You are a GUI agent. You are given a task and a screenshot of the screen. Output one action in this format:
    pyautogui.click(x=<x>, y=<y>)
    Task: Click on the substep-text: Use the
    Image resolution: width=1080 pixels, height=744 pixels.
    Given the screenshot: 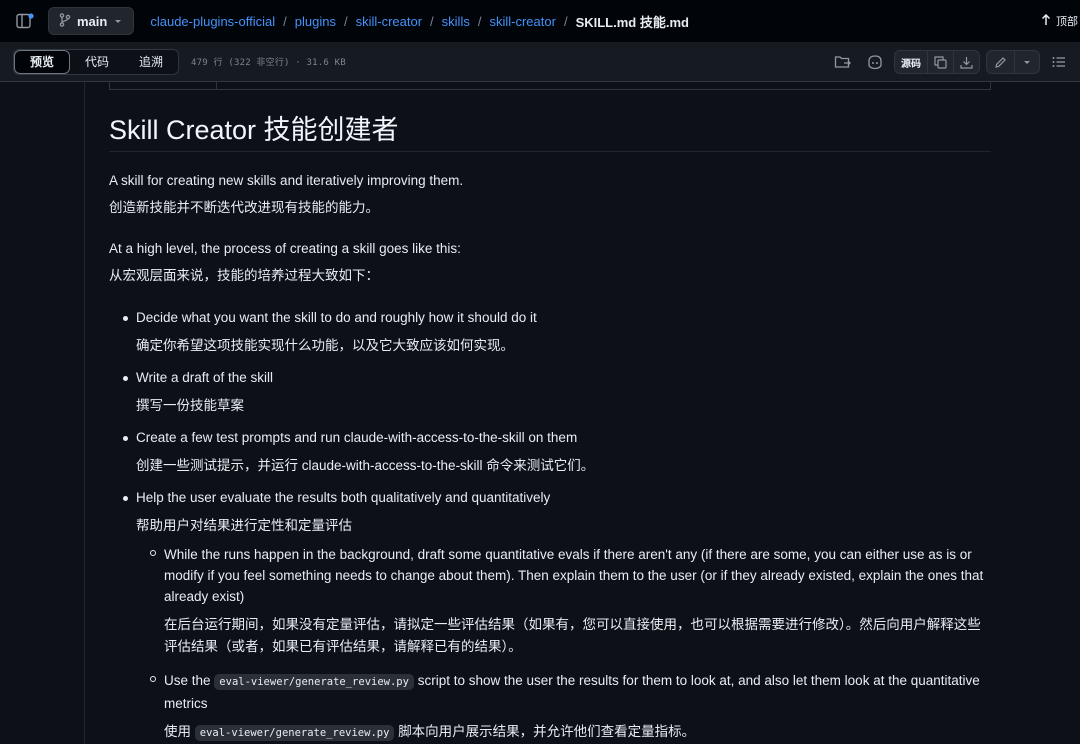 What is the action you would take?
    pyautogui.click(x=187, y=680)
    